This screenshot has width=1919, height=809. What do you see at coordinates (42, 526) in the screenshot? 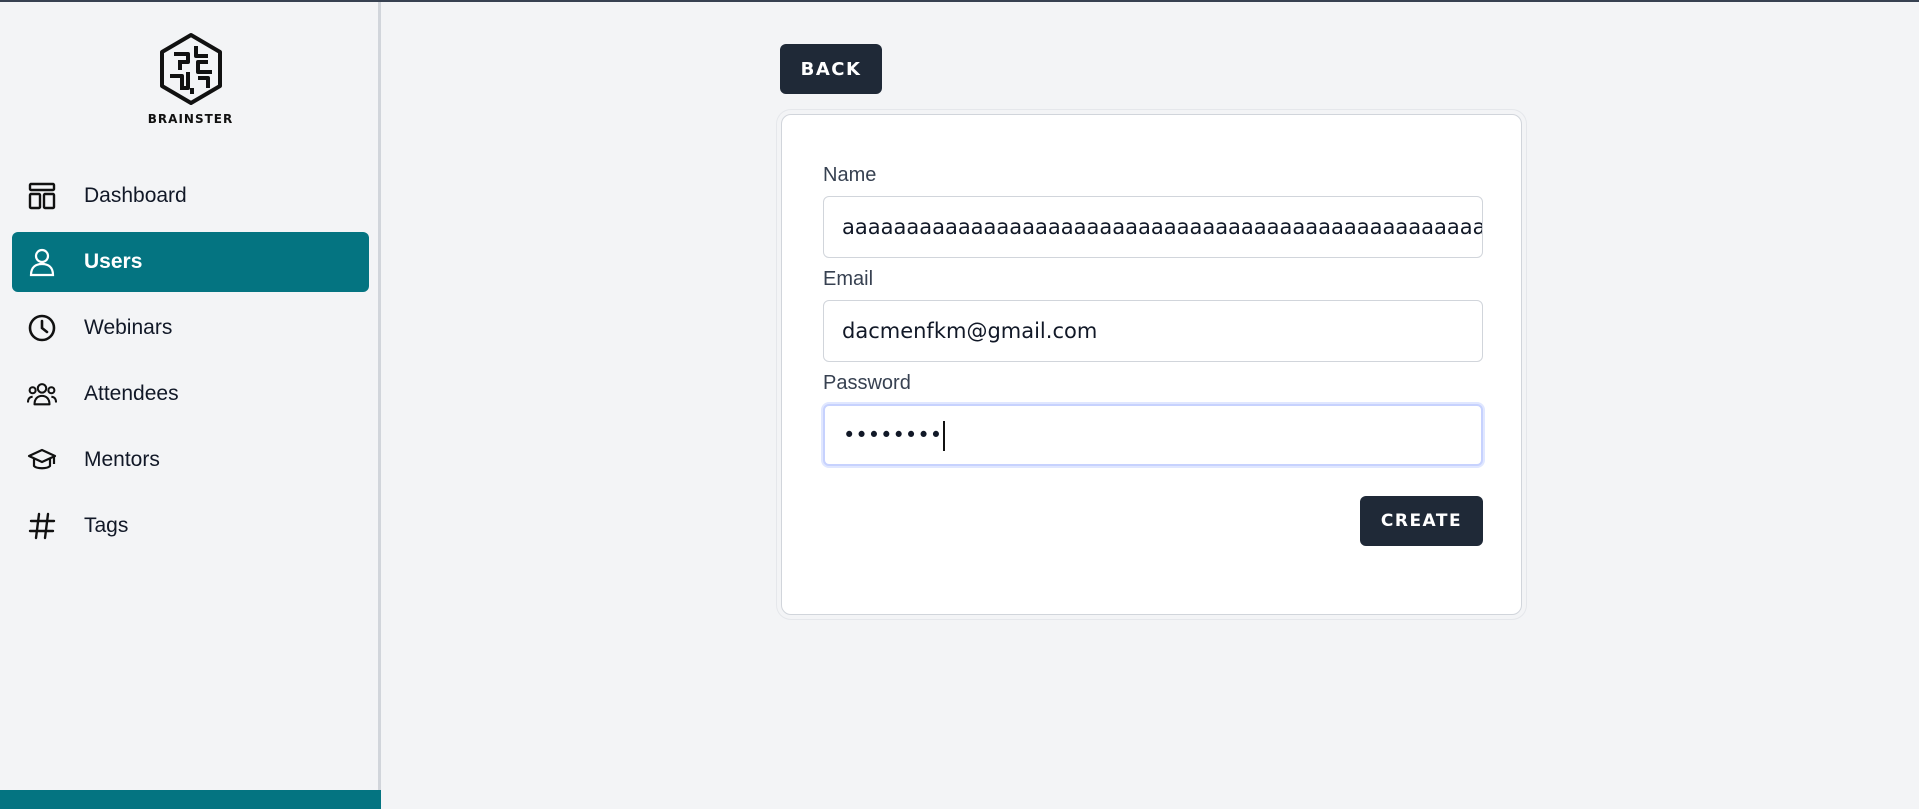
I see `hash-icon` at bounding box center [42, 526].